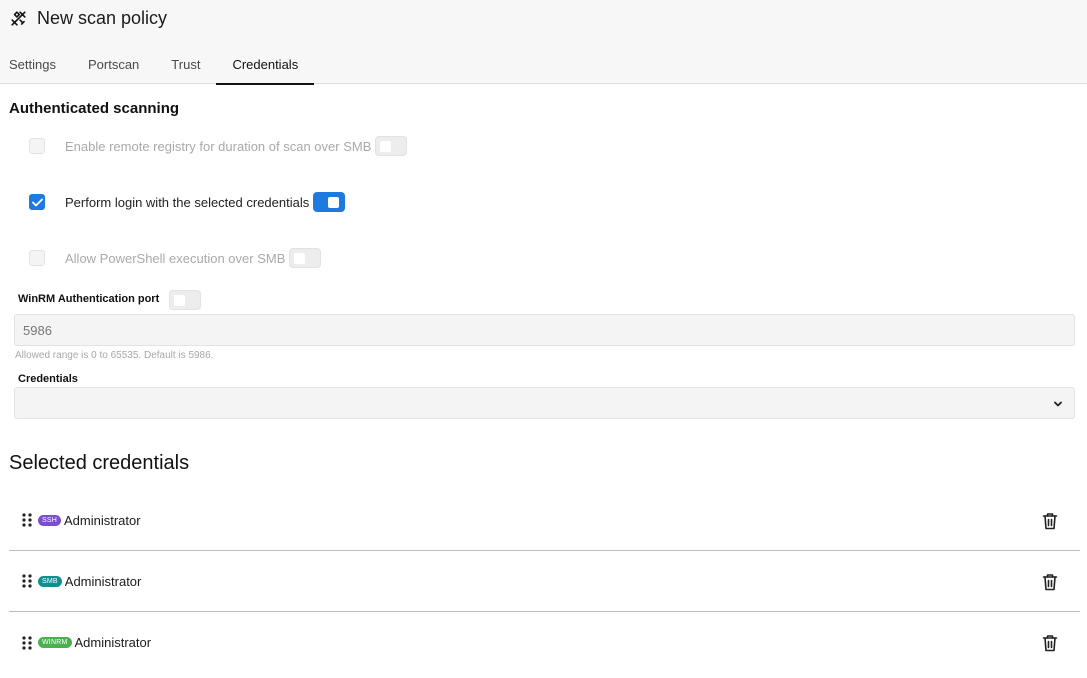 The height and width of the screenshot is (678, 1087). I want to click on list-item: SSH Administrator, so click(544, 520).